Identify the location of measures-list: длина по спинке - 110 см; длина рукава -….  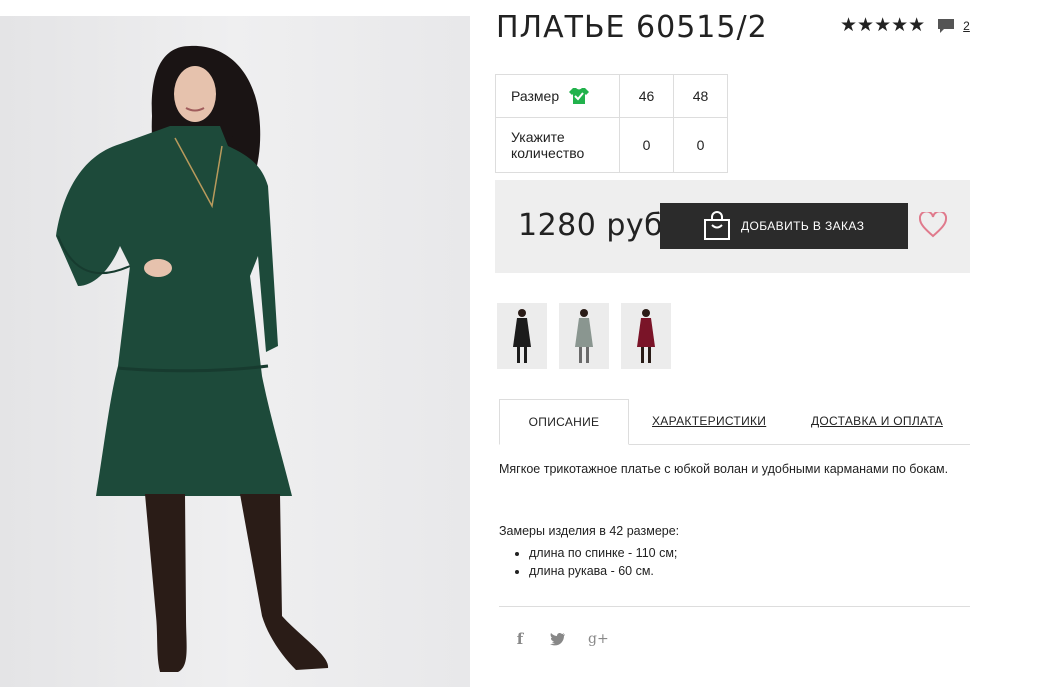
(588, 562).